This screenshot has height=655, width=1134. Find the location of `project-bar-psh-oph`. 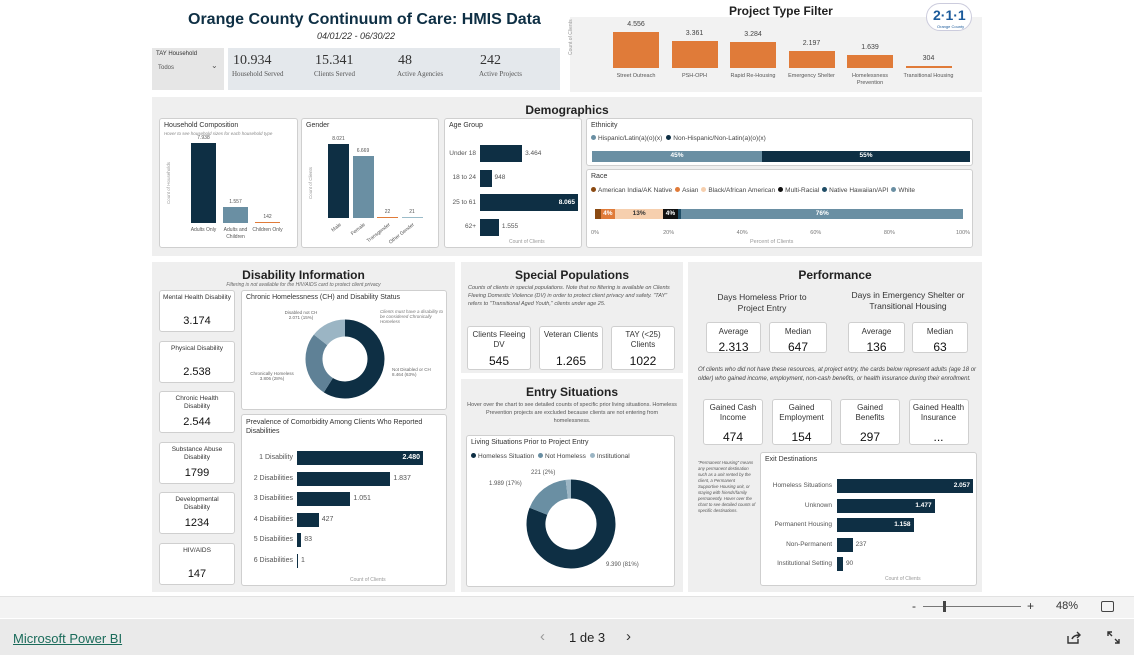

project-bar-psh-oph is located at coordinates (694, 54).